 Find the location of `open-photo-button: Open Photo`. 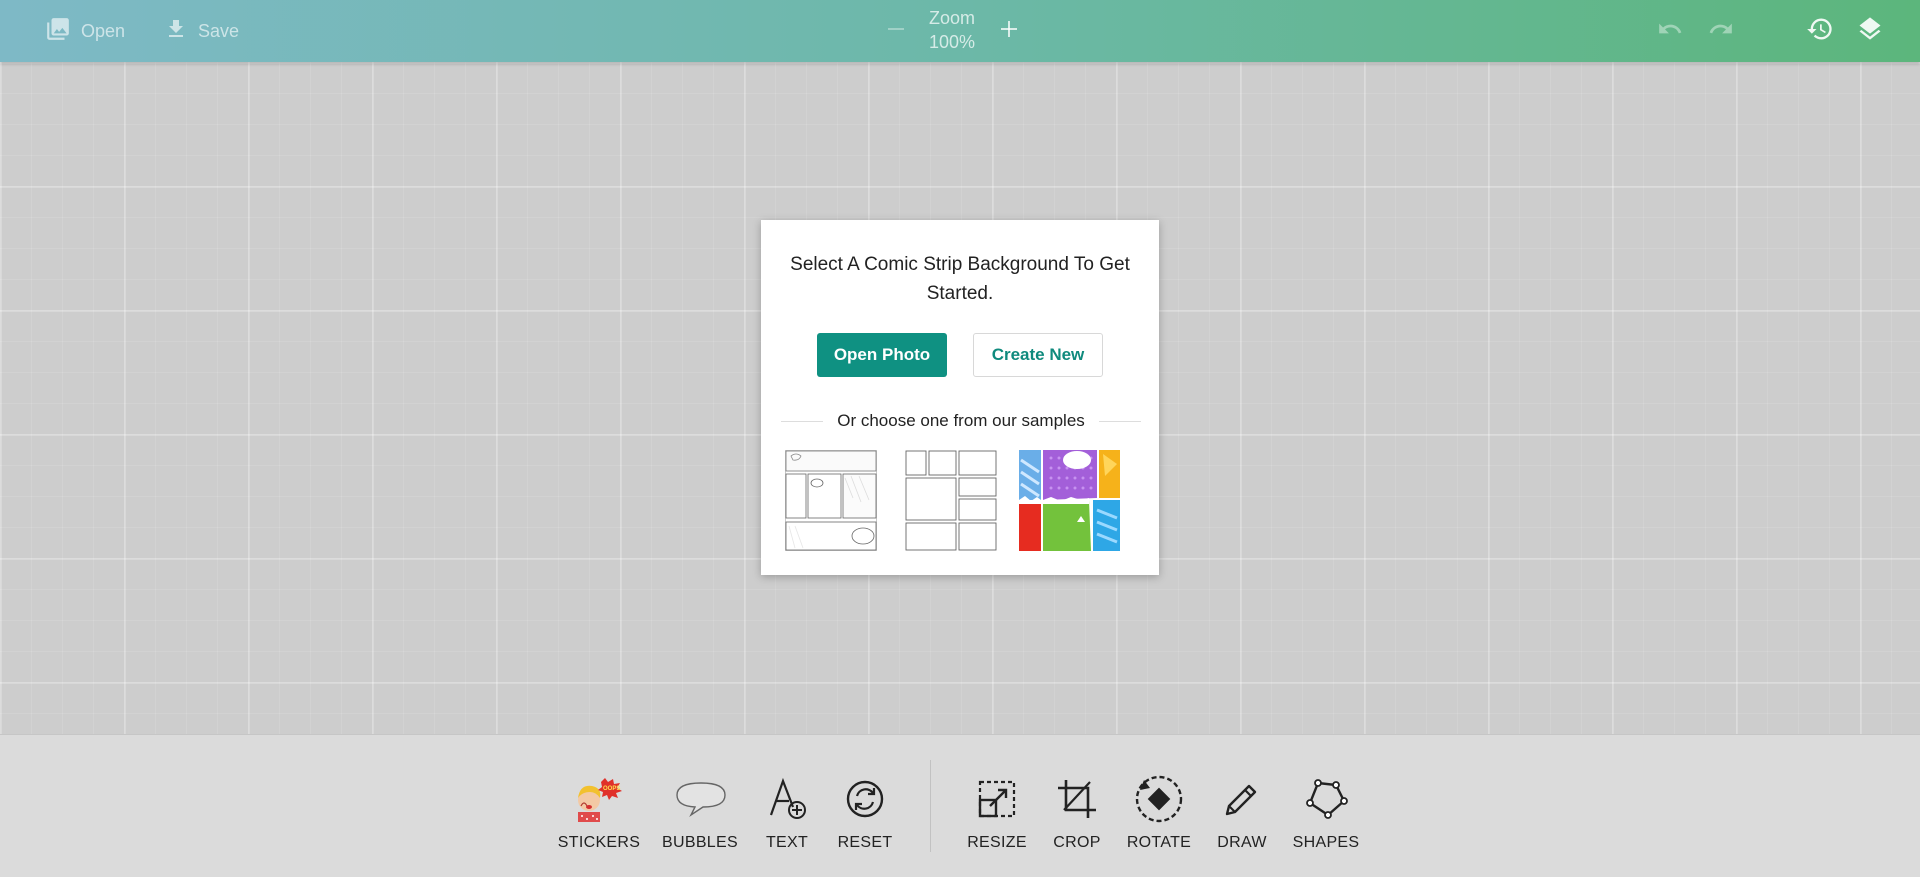

open-photo-button: Open Photo is located at coordinates (882, 355).